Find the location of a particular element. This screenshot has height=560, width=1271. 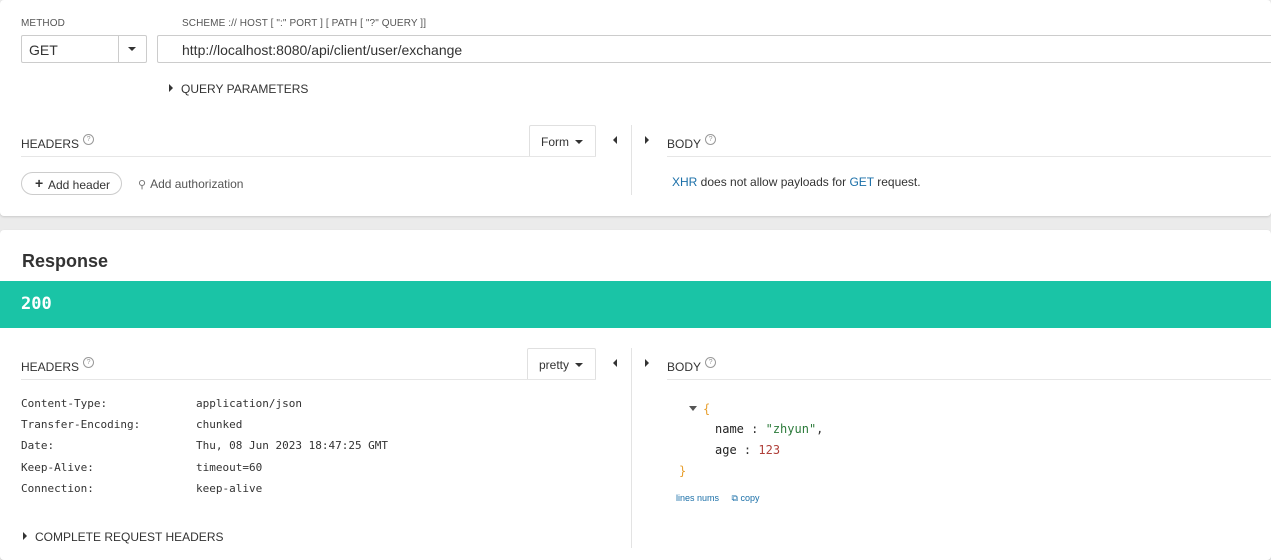

key-icon: ⚲ is located at coordinates (142, 185).